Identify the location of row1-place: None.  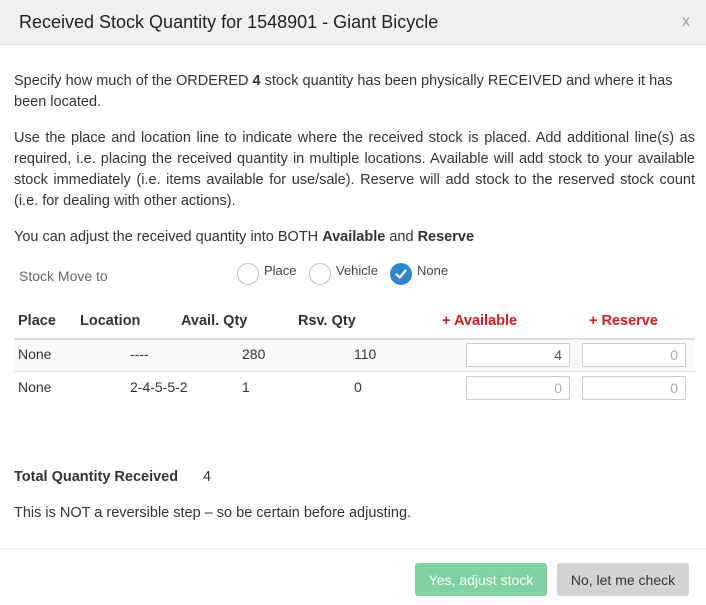
(35, 354).